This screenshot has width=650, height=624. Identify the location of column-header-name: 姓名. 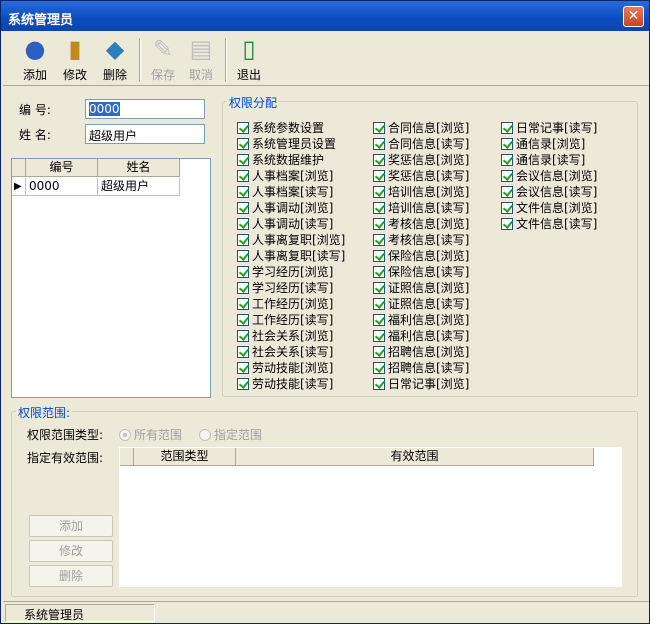
(139, 168).